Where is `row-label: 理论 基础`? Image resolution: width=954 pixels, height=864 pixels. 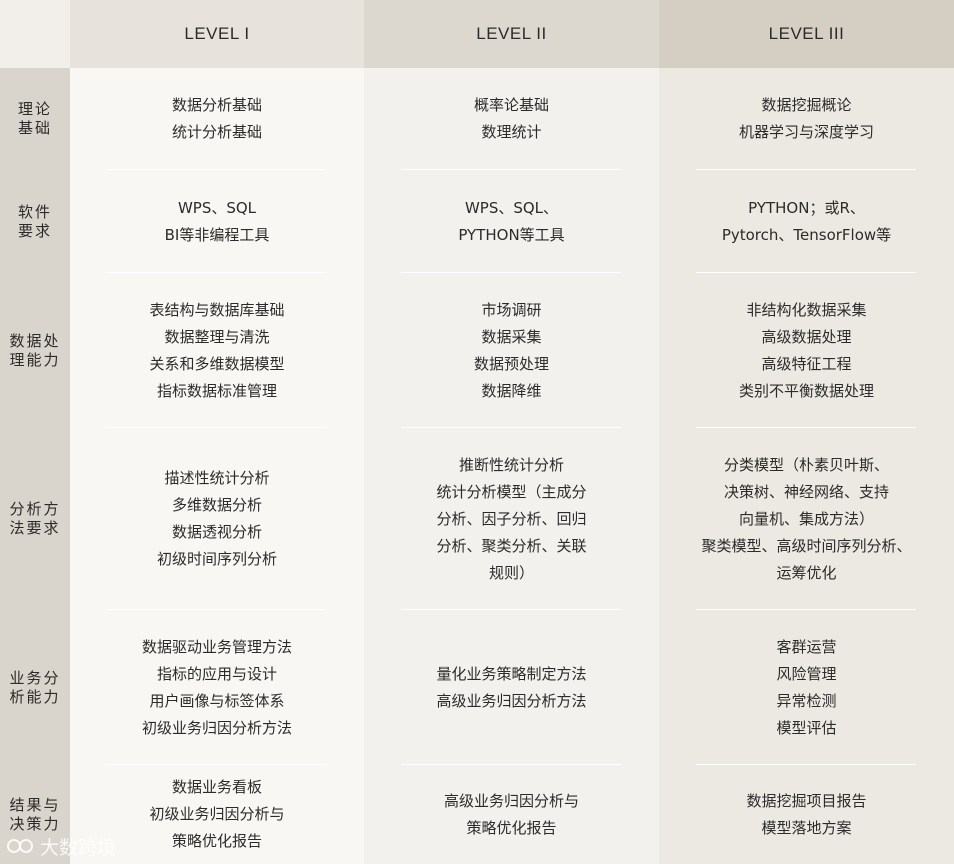 row-label: 理论 基础 is located at coordinates (35, 119).